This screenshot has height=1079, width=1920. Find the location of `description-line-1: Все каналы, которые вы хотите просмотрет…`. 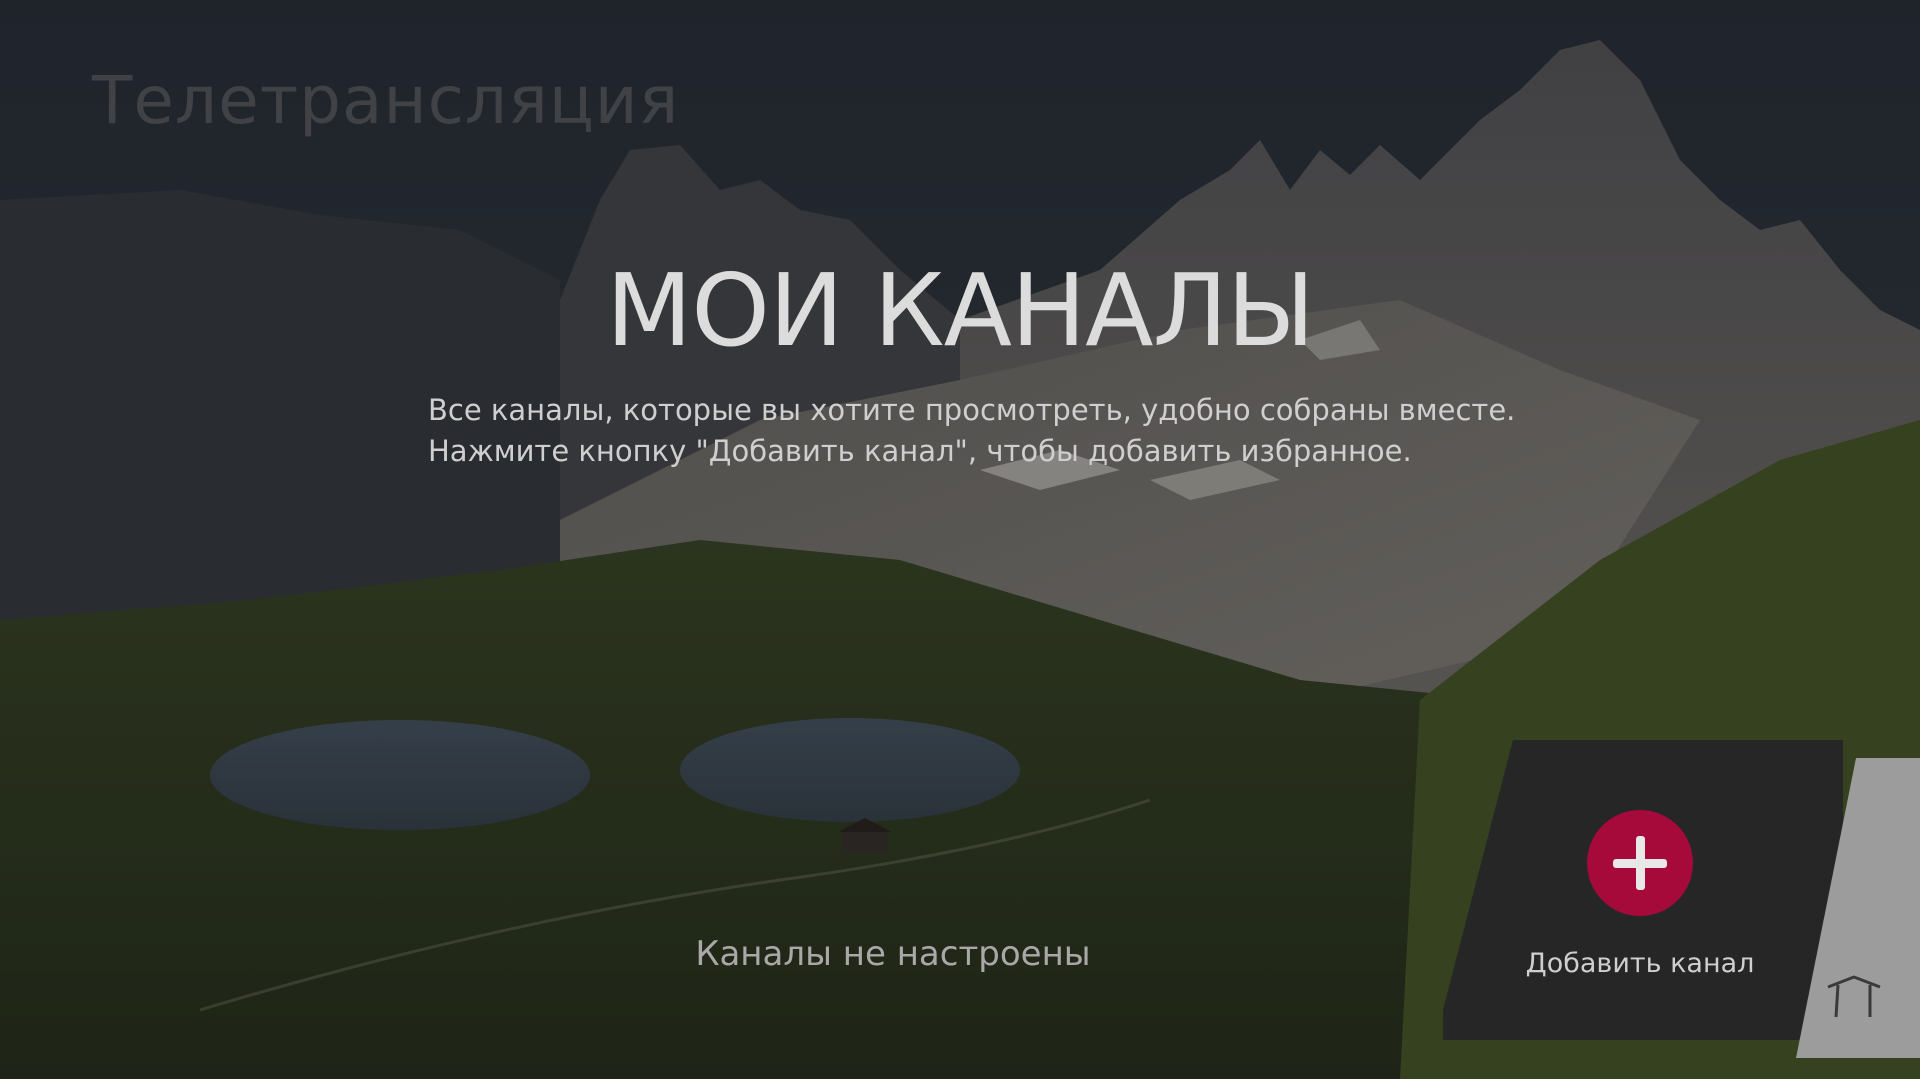

description-line-1: Все каналы, которые вы хотите просмотрет… is located at coordinates (972, 410).